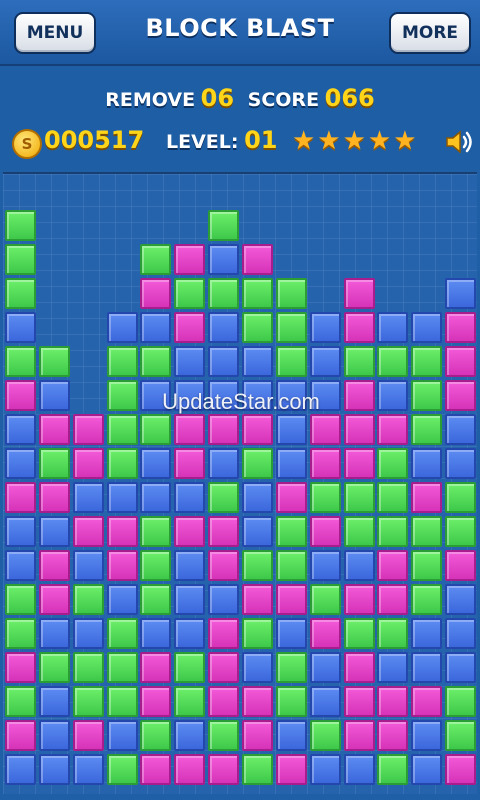 The image size is (480, 800). What do you see at coordinates (55, 33) in the screenshot?
I see `menu-button: MENU` at bounding box center [55, 33].